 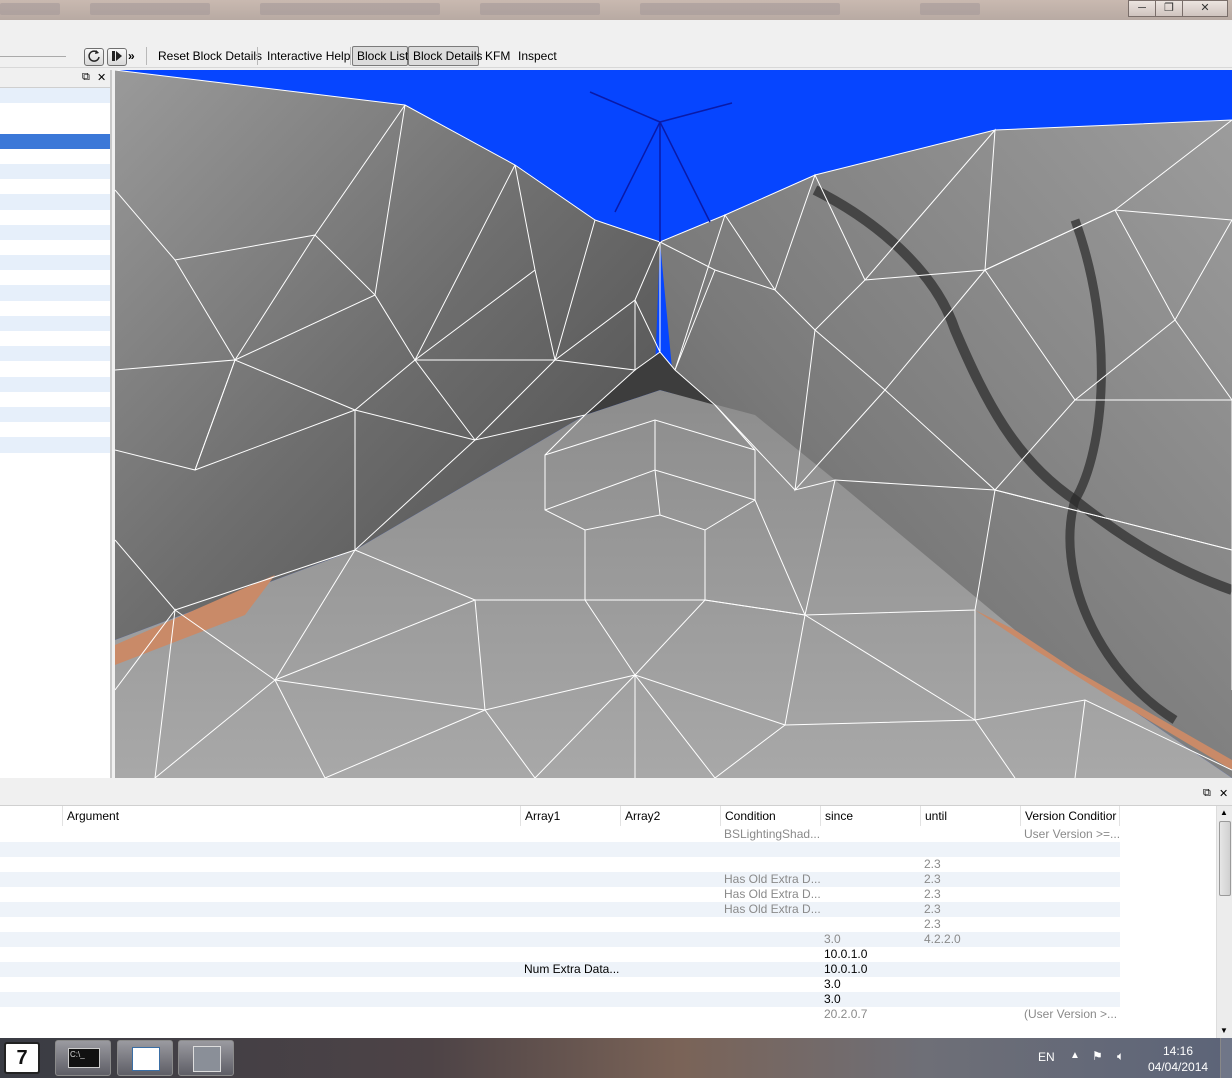 What do you see at coordinates (972, 939) in the screenshot?
I see `cell-until: 4.2.2.0` at bounding box center [972, 939].